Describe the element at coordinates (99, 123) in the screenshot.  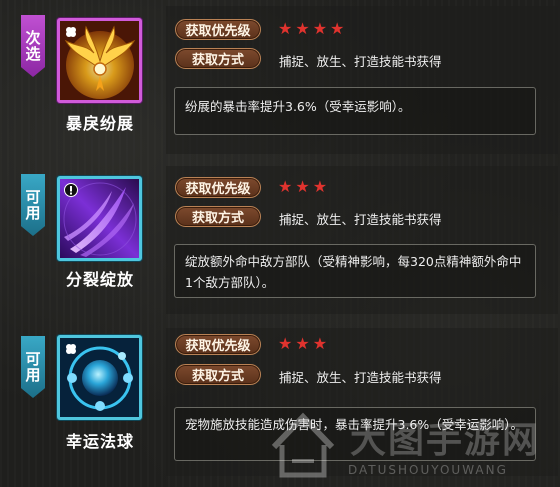
I see `skill-name: 暴戾纷展` at that location.